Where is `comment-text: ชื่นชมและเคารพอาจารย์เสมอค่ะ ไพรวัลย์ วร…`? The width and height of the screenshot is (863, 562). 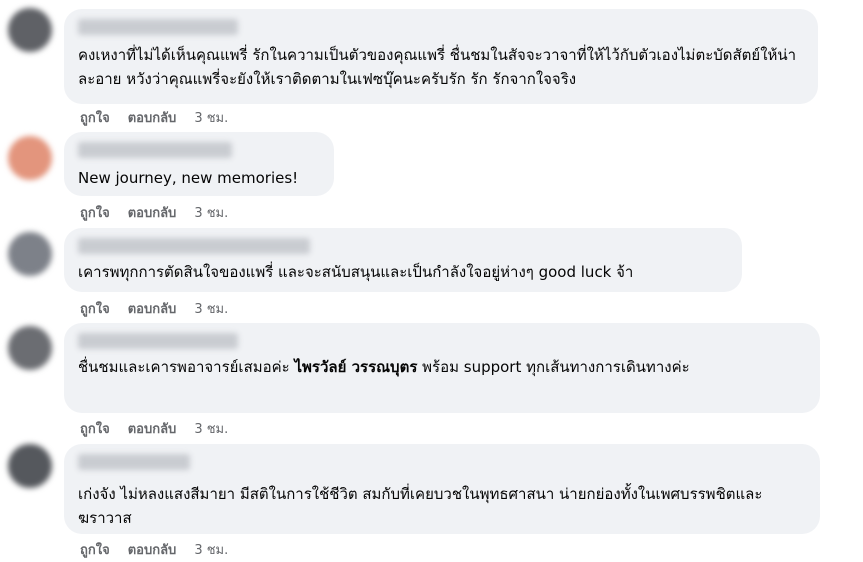 comment-text: ชื่นชมและเคารพอาจารย์เสมอค่ะ ไพรวัลย์ วร… is located at coordinates (442, 367).